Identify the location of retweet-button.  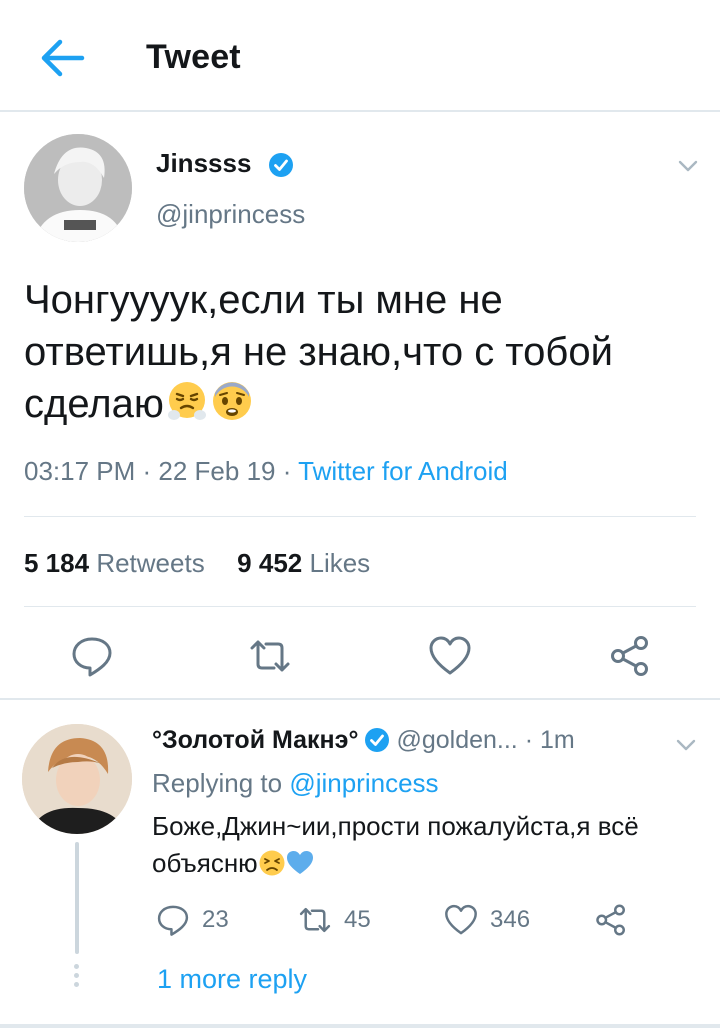
(270, 656).